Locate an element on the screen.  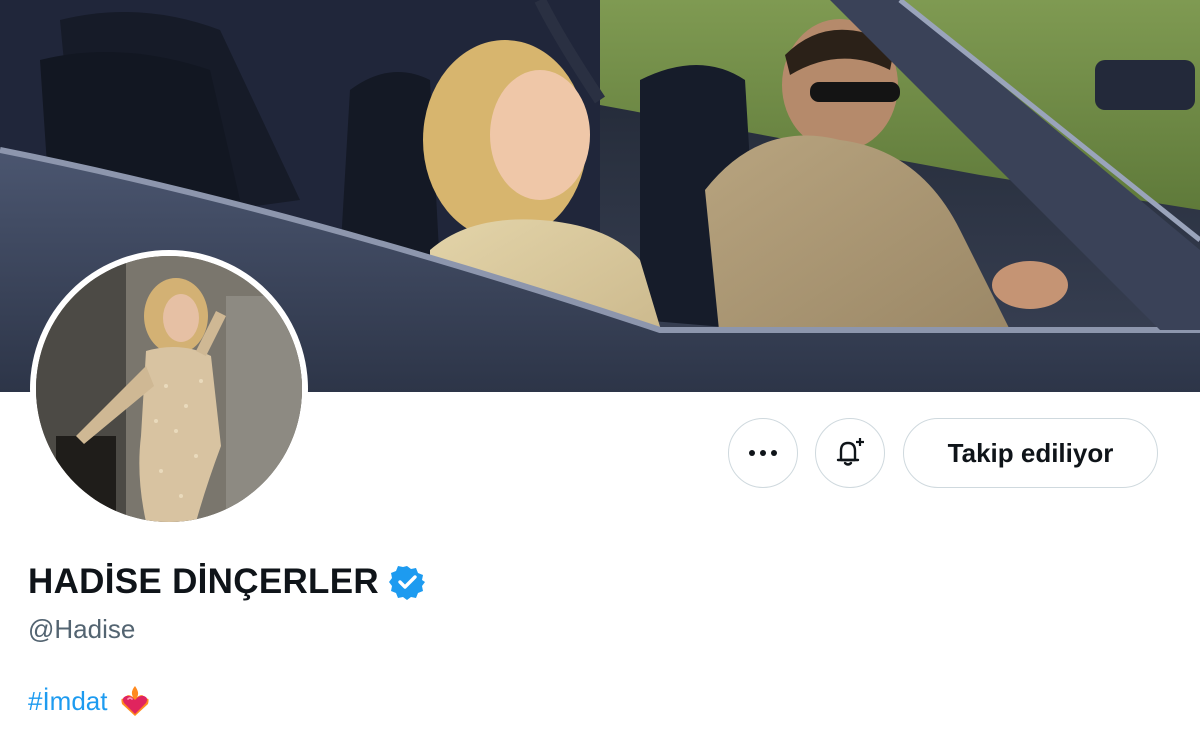
more-options-button is located at coordinates (763, 453).